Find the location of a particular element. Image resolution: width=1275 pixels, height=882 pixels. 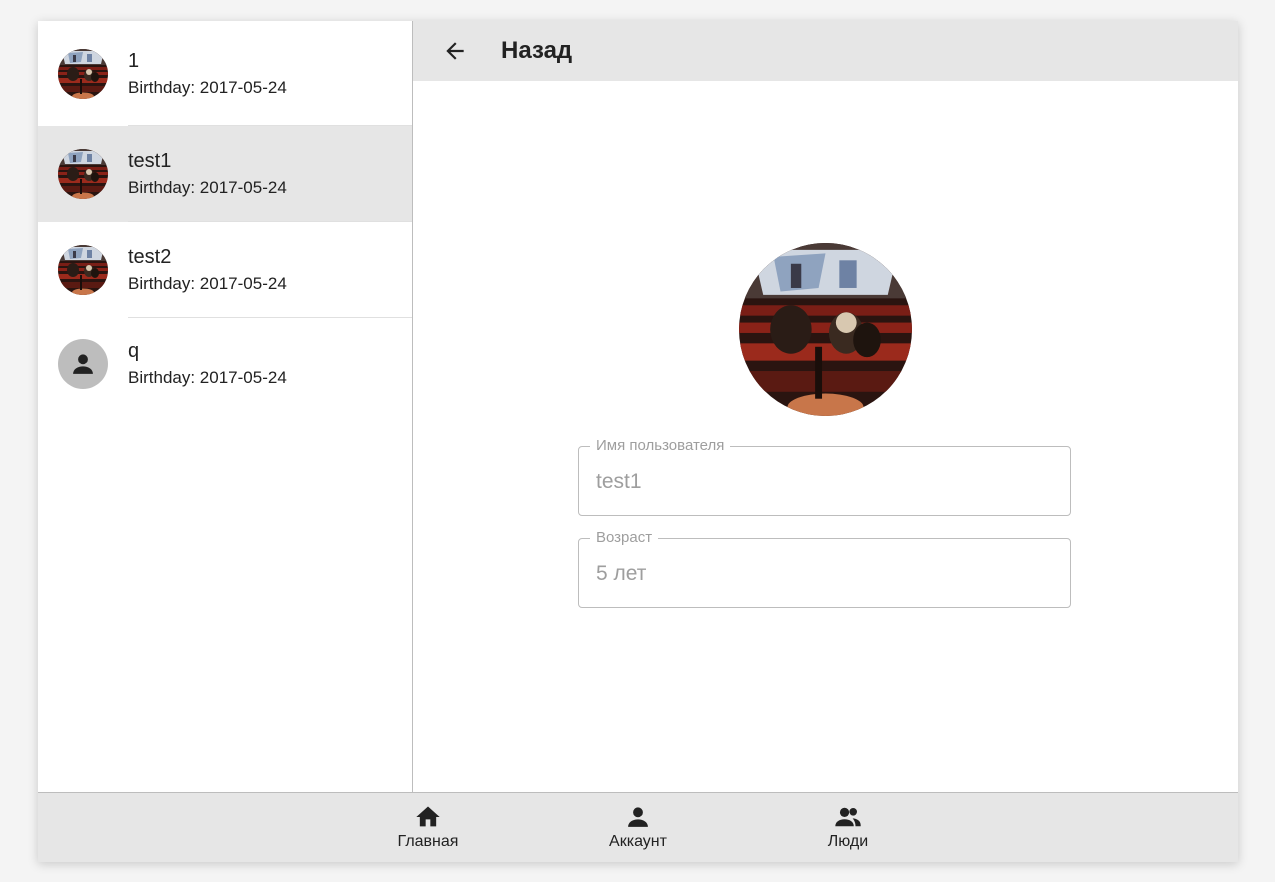

list-item-person-test2: test2 Birthday: 2017-05-24 is located at coordinates (225, 270).